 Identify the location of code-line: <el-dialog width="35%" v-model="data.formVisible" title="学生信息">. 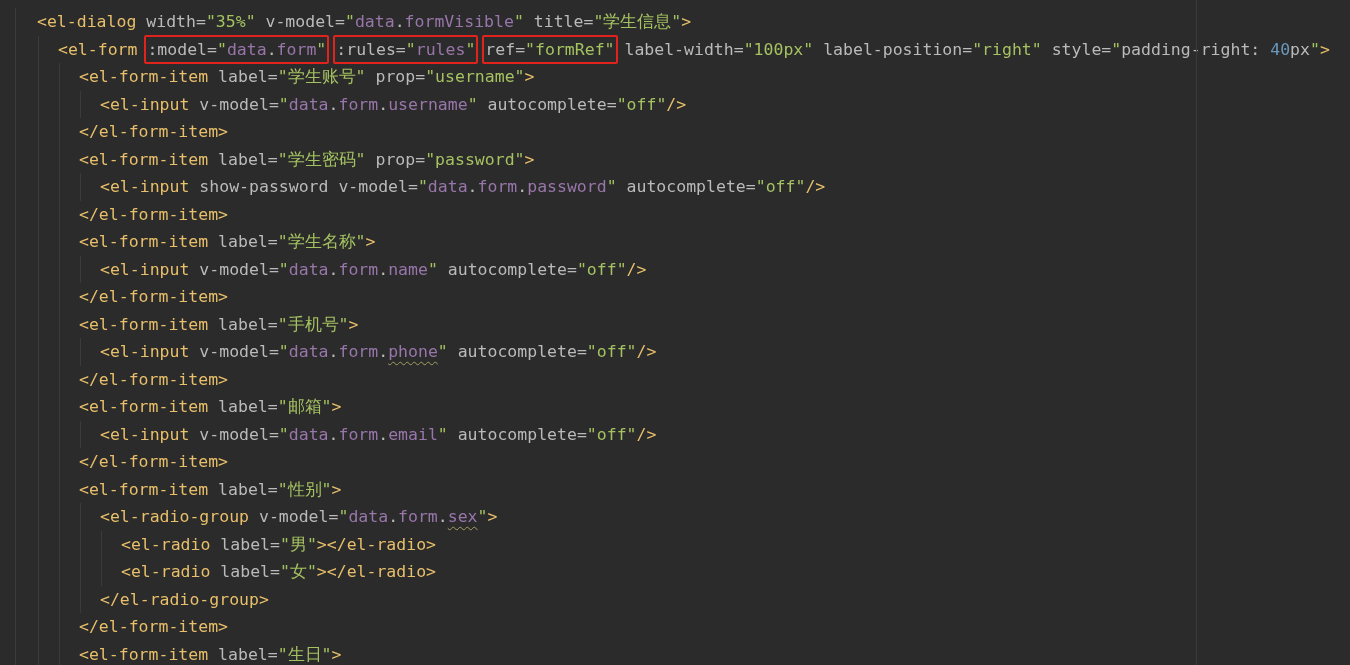
(364, 21).